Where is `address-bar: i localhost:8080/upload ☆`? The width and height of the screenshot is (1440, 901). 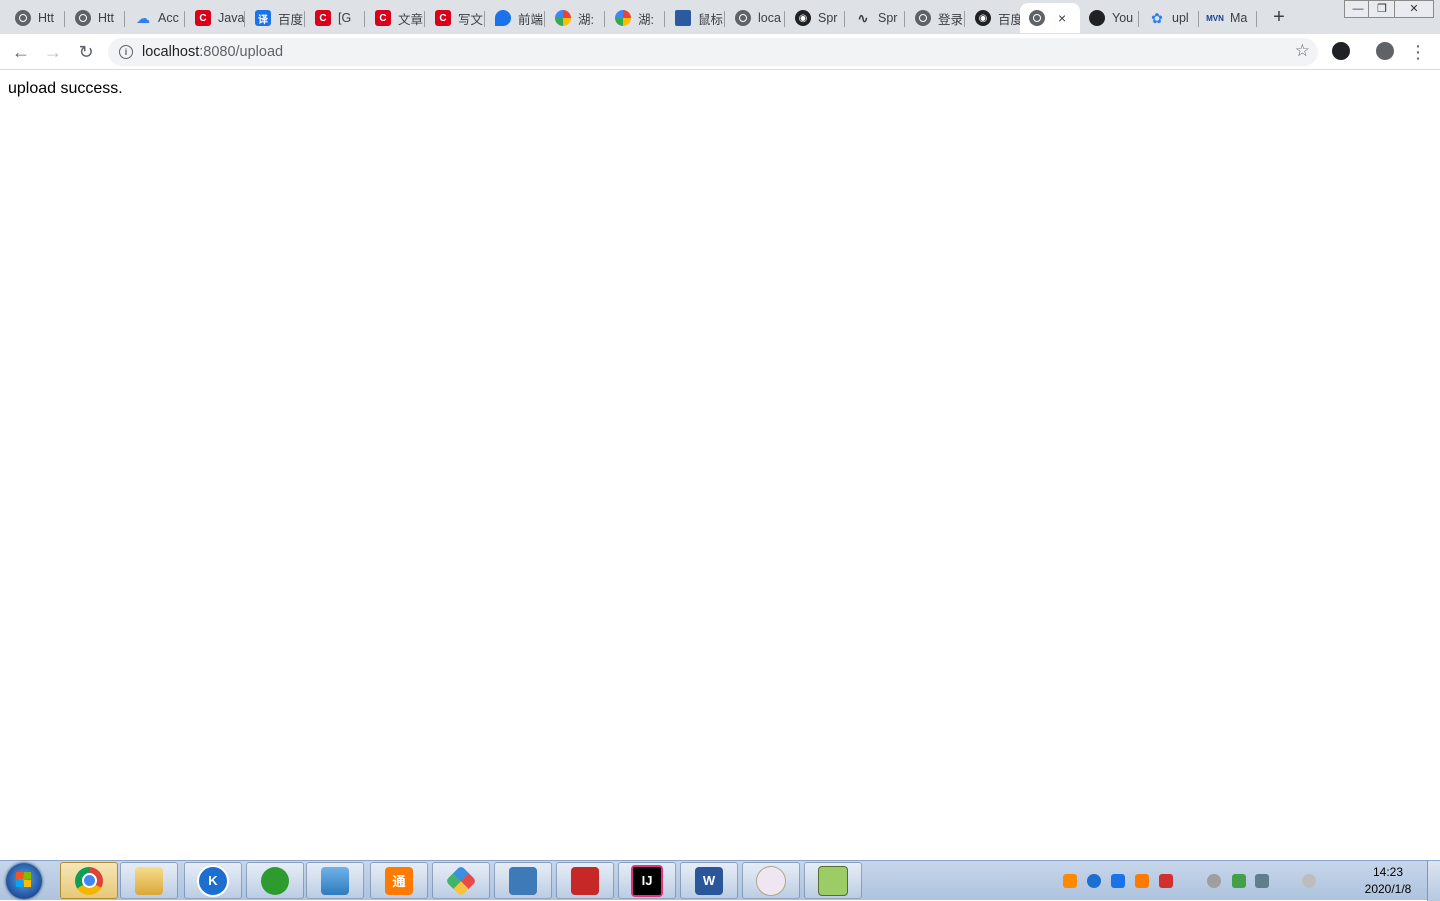
address-bar: i localhost:8080/upload ☆ is located at coordinates (713, 52).